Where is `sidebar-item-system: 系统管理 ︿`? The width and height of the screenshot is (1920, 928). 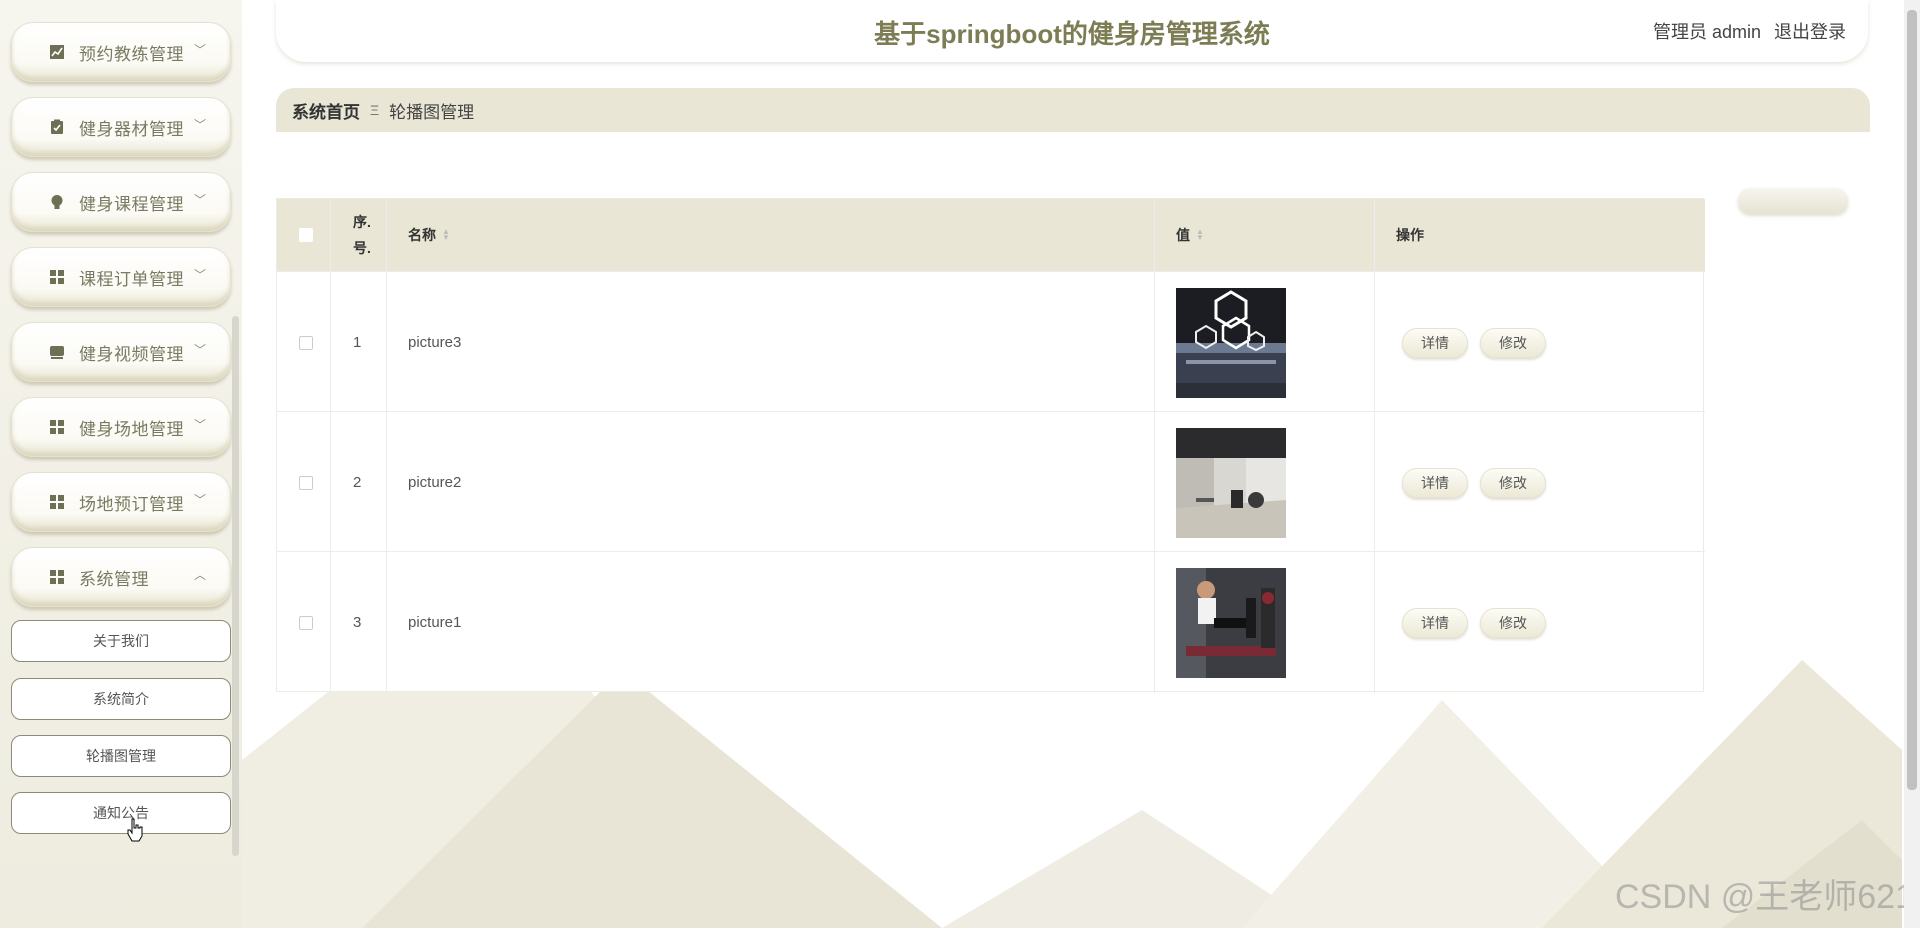
sidebar-item-system: 系统管理 ︿ is located at coordinates (121, 577).